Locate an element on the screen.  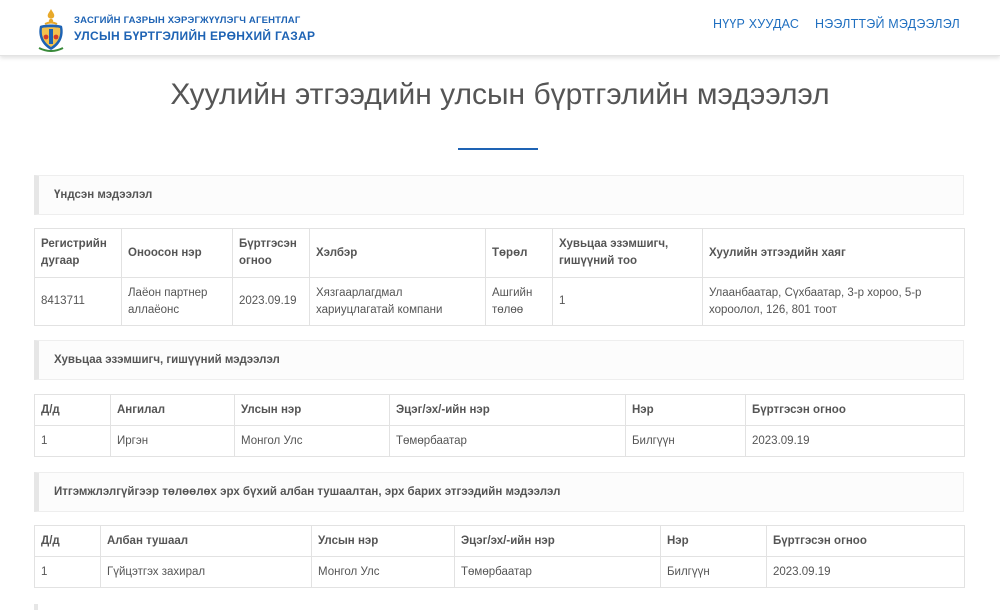
column-header: Оноосон нэр is located at coordinates (177, 253).